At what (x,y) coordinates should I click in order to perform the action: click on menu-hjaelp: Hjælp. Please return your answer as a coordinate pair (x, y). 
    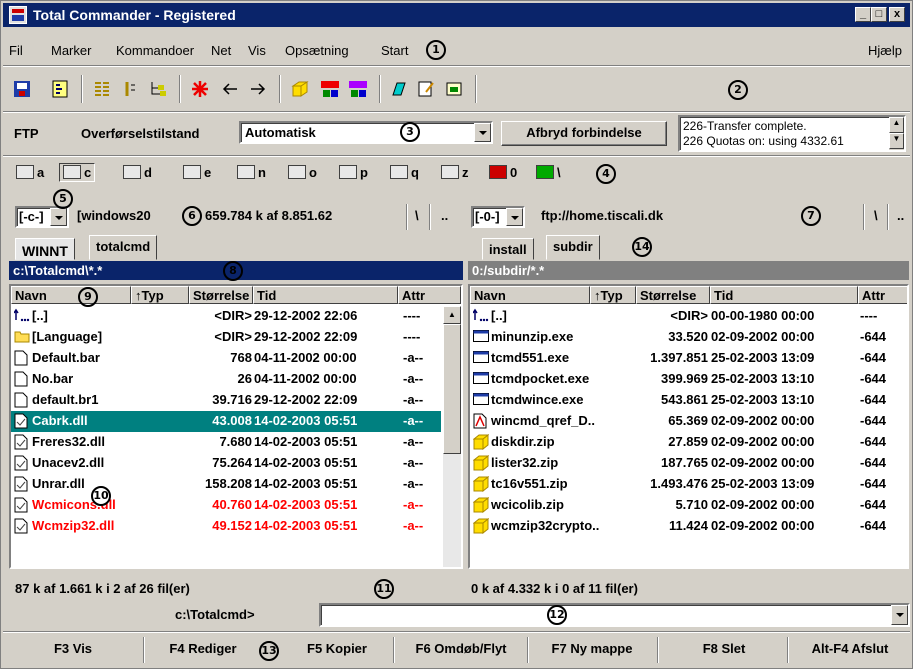
    Looking at the image, I should click on (885, 50).